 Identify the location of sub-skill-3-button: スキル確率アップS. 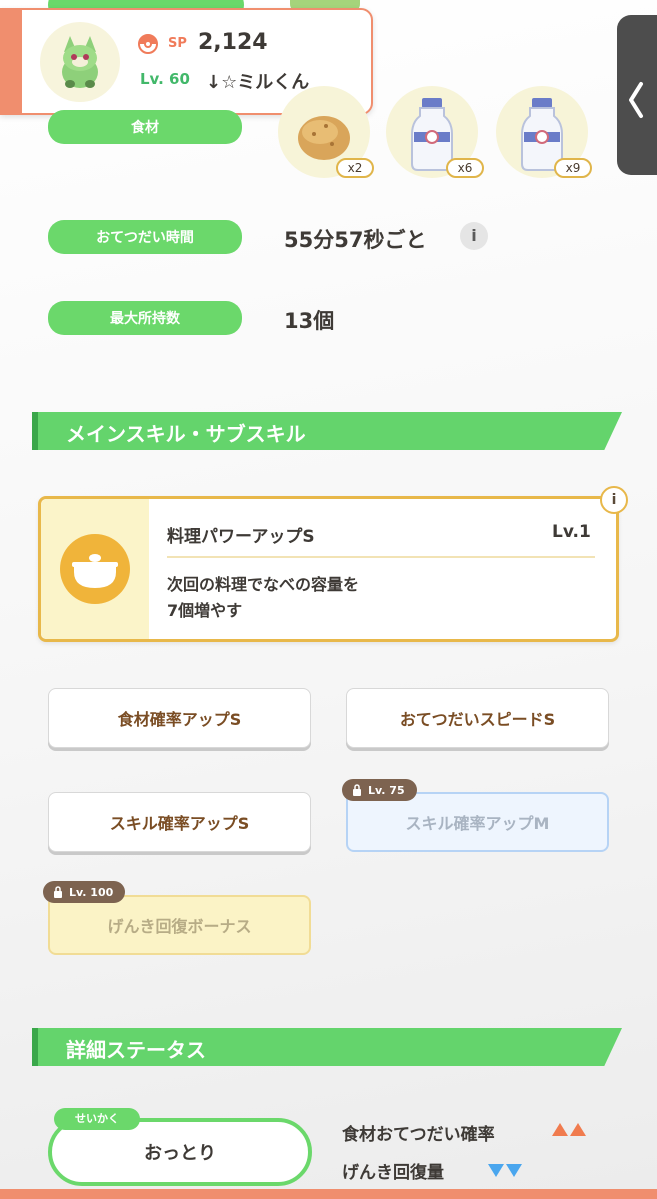
(179, 822).